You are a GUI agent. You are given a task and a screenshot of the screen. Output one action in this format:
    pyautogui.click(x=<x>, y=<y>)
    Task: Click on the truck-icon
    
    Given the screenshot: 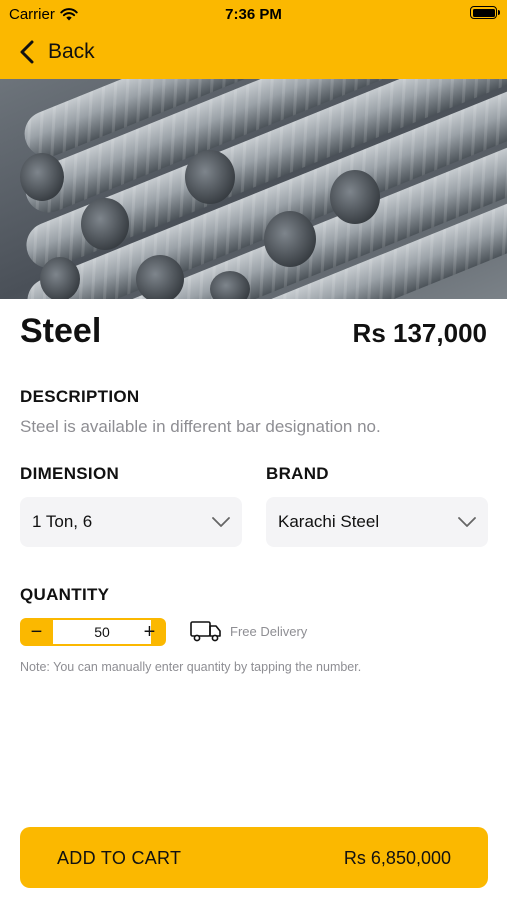 What is the action you would take?
    pyautogui.click(x=205, y=631)
    